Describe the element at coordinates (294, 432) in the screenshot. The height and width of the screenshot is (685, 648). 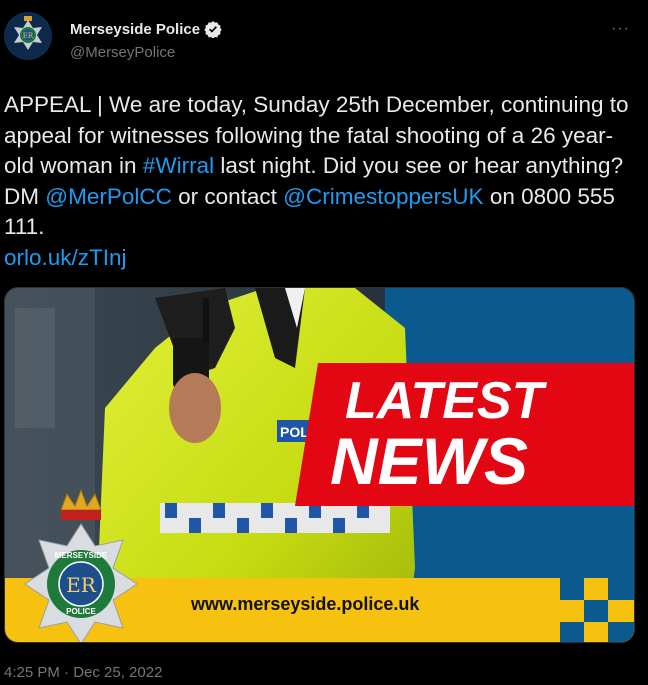
I see `vest-badge-text: POL` at that location.